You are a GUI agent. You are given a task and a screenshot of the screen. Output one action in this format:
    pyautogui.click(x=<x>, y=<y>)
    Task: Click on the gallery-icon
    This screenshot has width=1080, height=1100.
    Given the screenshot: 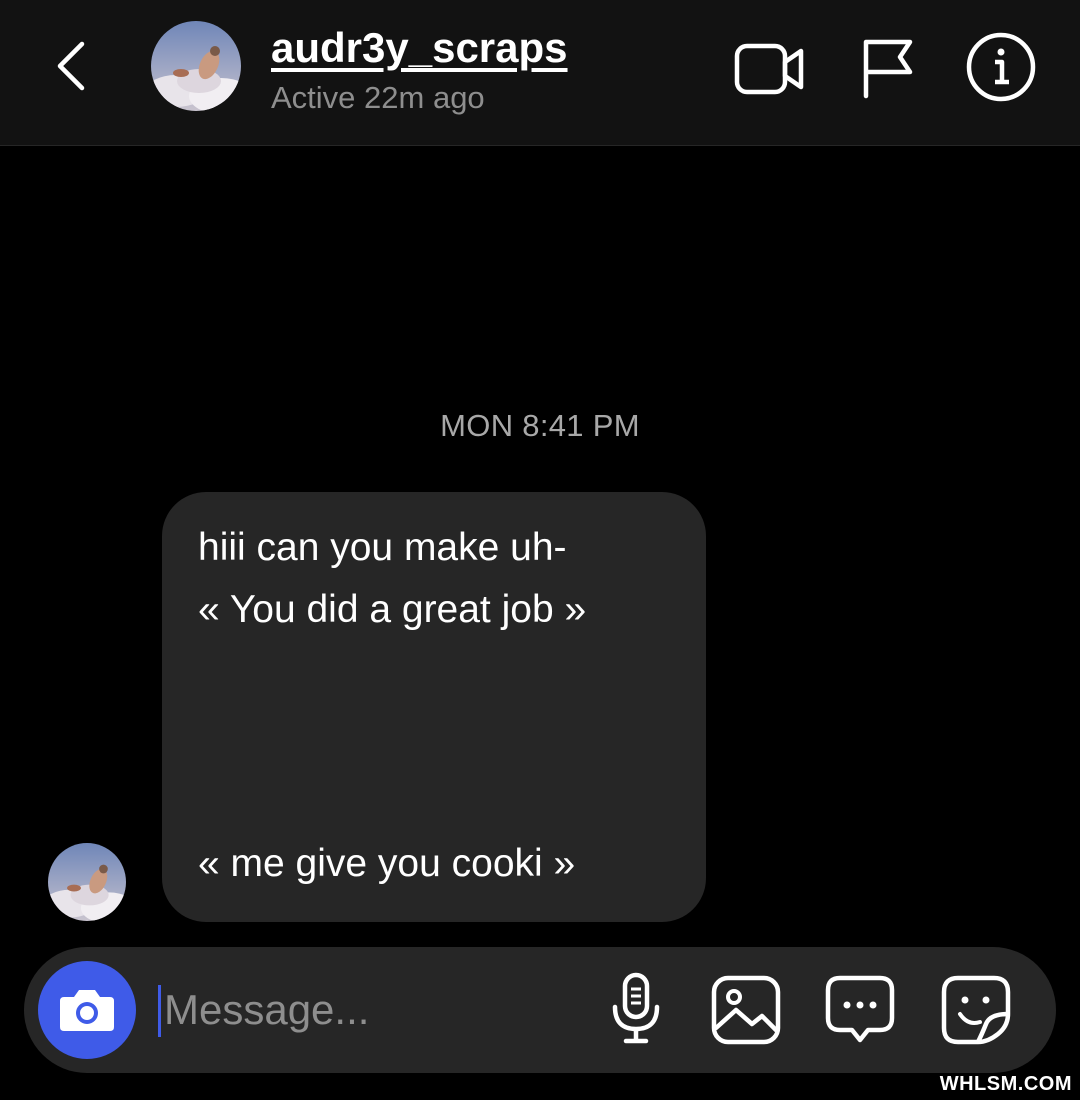 What is the action you would take?
    pyautogui.click(x=746, y=1010)
    